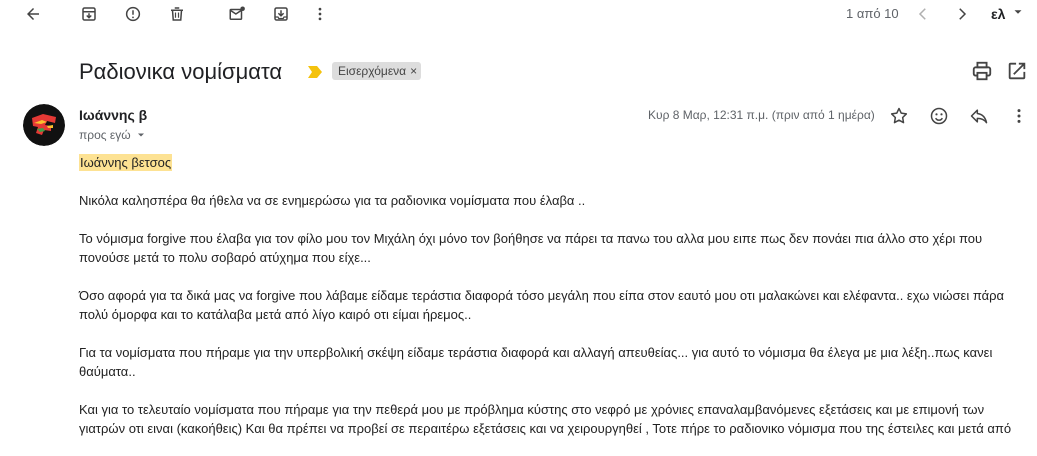 Image resolution: width=1037 pixels, height=456 pixels. What do you see at coordinates (982, 73) in the screenshot?
I see `print-icon` at bounding box center [982, 73].